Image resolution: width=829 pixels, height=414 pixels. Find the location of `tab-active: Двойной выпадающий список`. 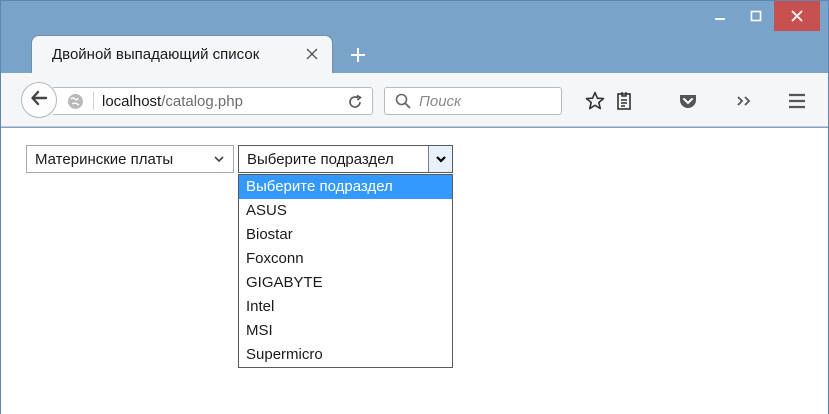

tab-active: Двойной выпадающий список is located at coordinates (182, 54).